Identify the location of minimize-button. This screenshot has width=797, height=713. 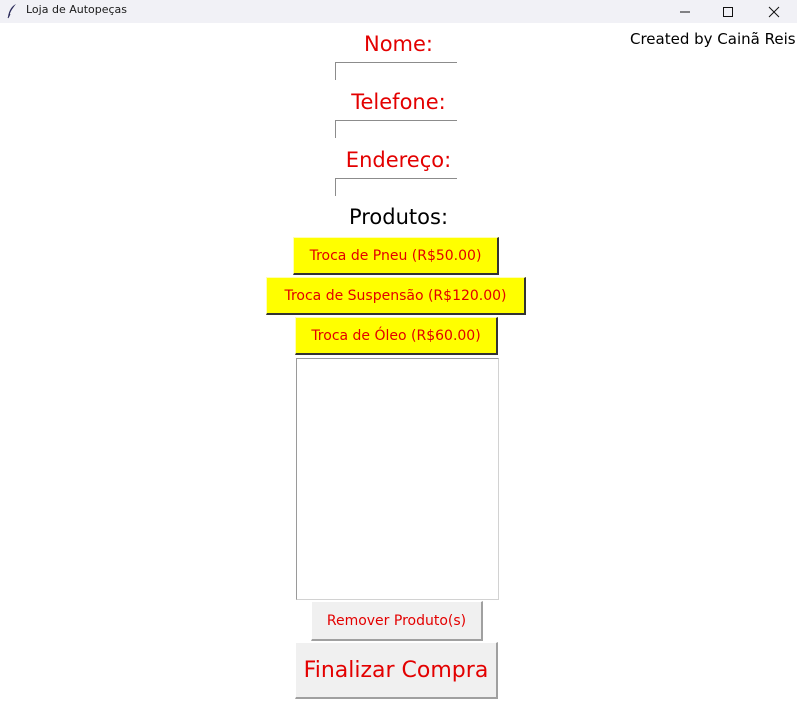
(685, 11).